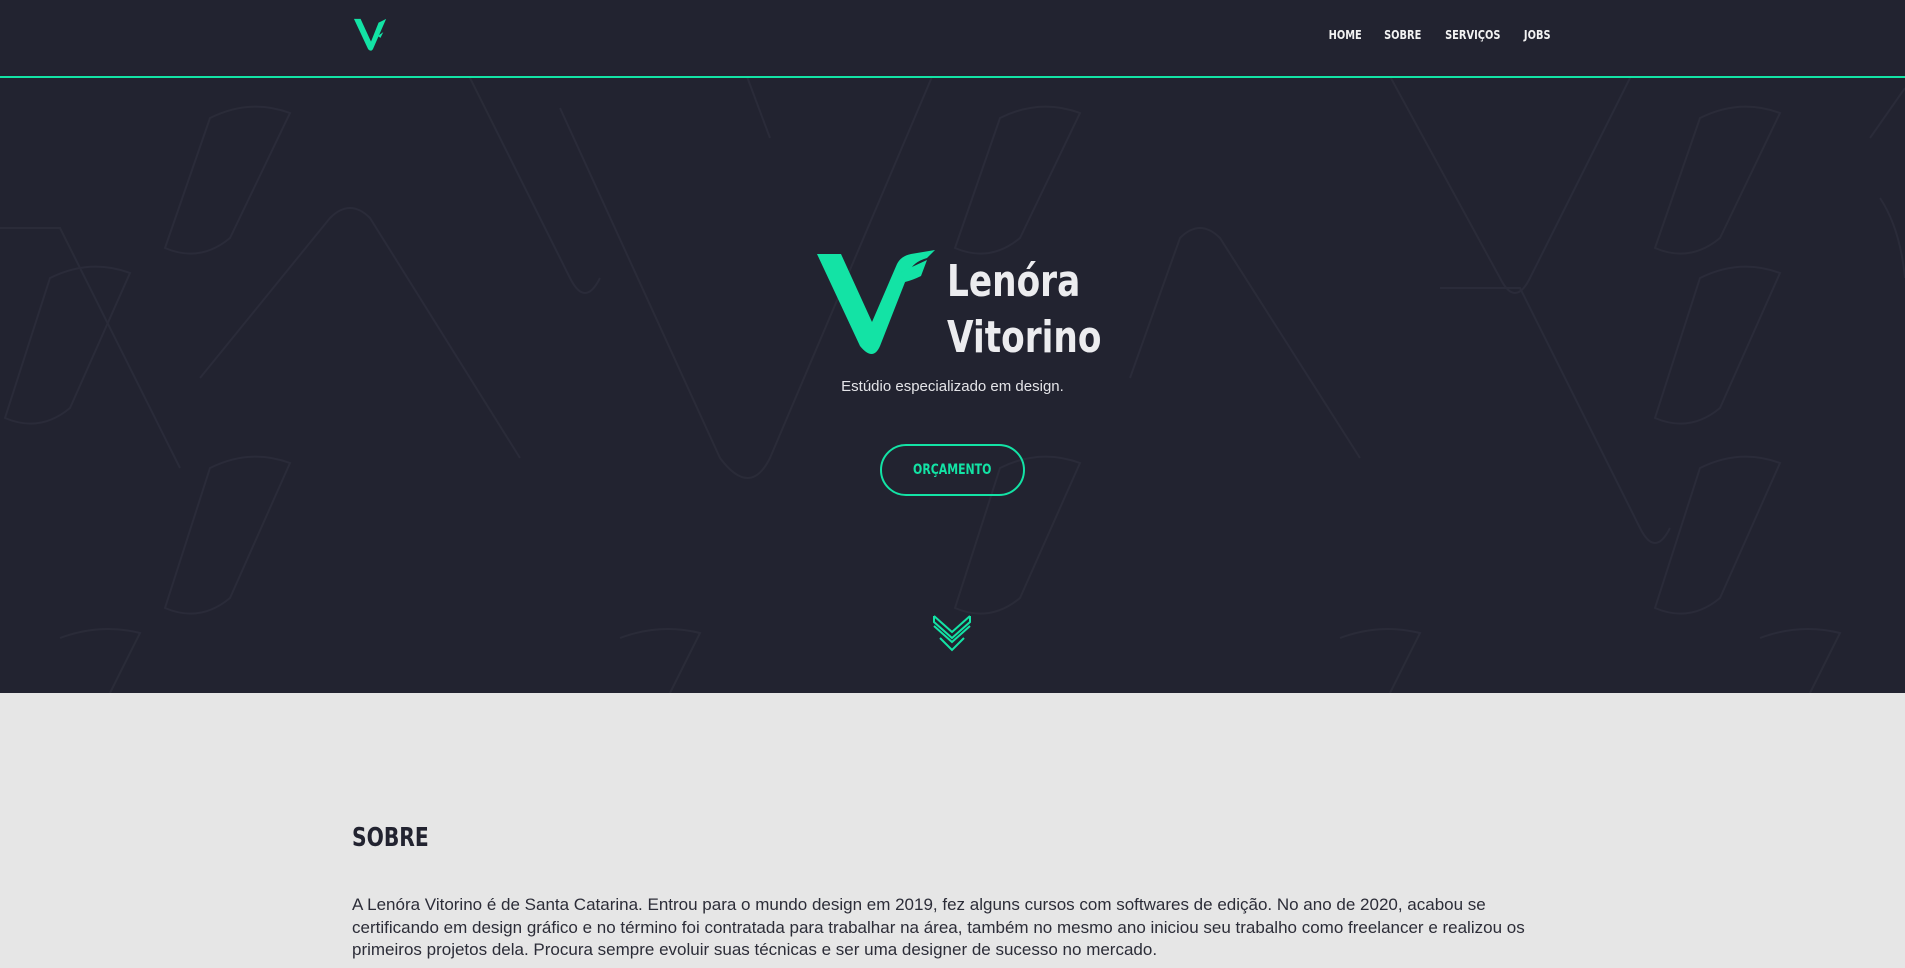 Image resolution: width=1905 pixels, height=968 pixels. I want to click on about-title: SOBRE, so click(390, 838).